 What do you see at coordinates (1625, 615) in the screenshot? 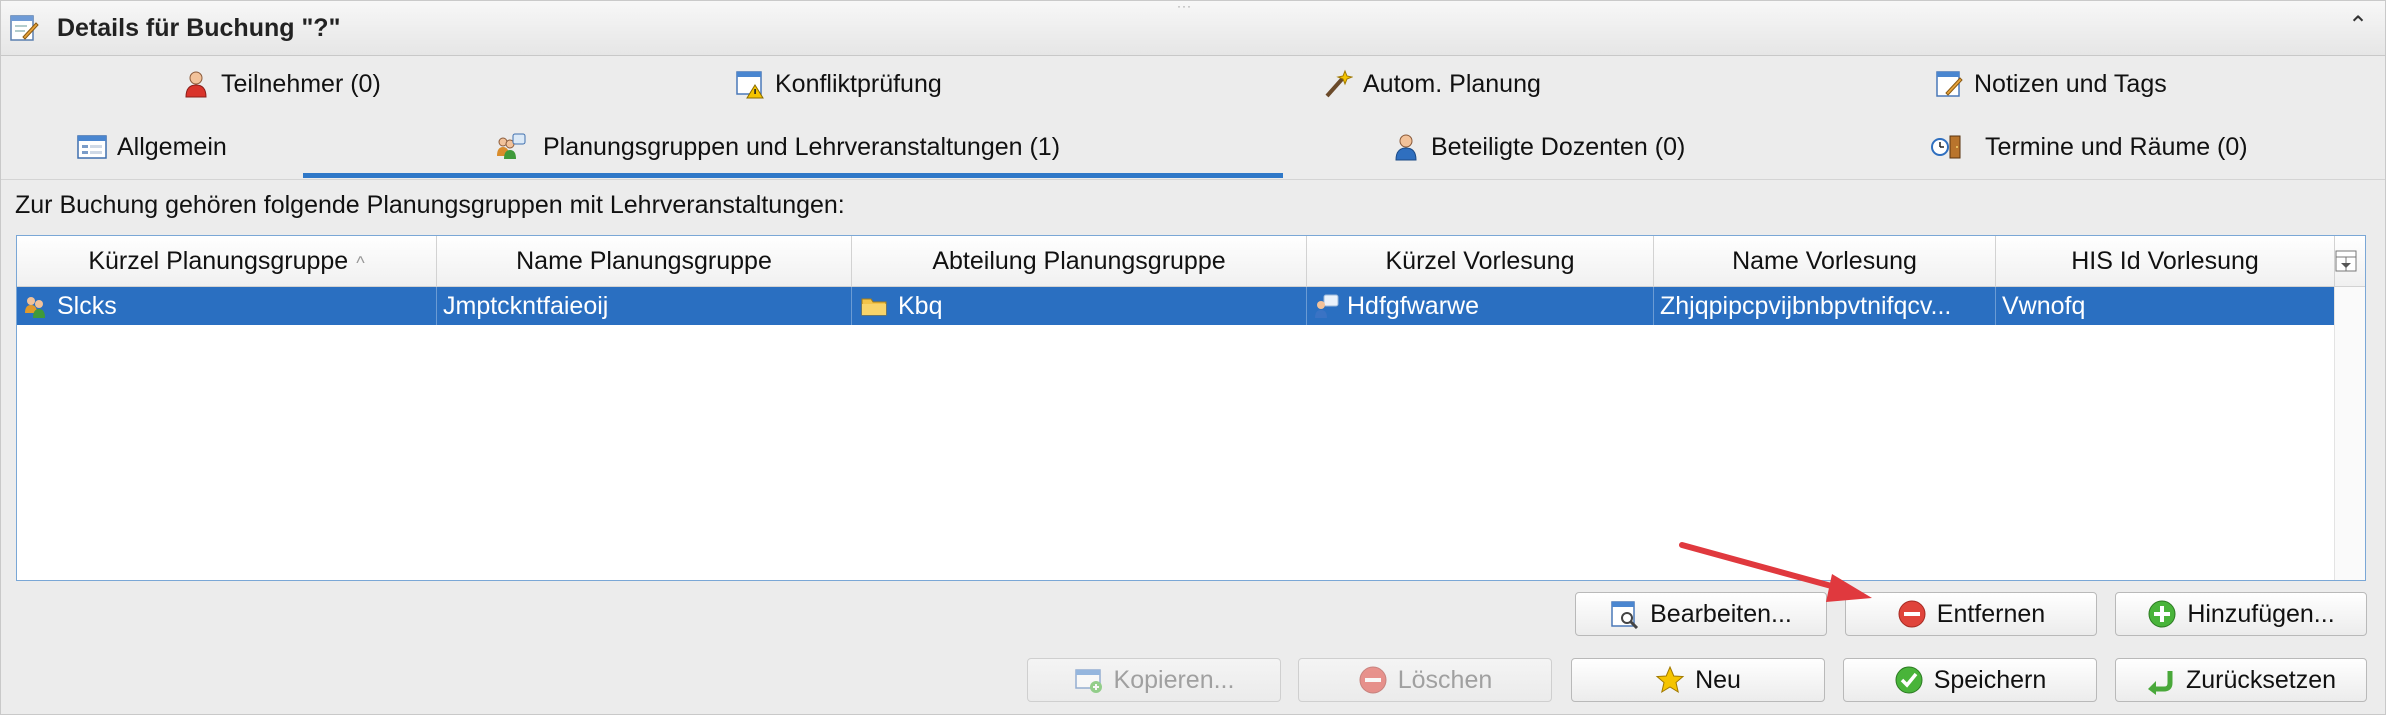
I see `edit-search-icon` at bounding box center [1625, 615].